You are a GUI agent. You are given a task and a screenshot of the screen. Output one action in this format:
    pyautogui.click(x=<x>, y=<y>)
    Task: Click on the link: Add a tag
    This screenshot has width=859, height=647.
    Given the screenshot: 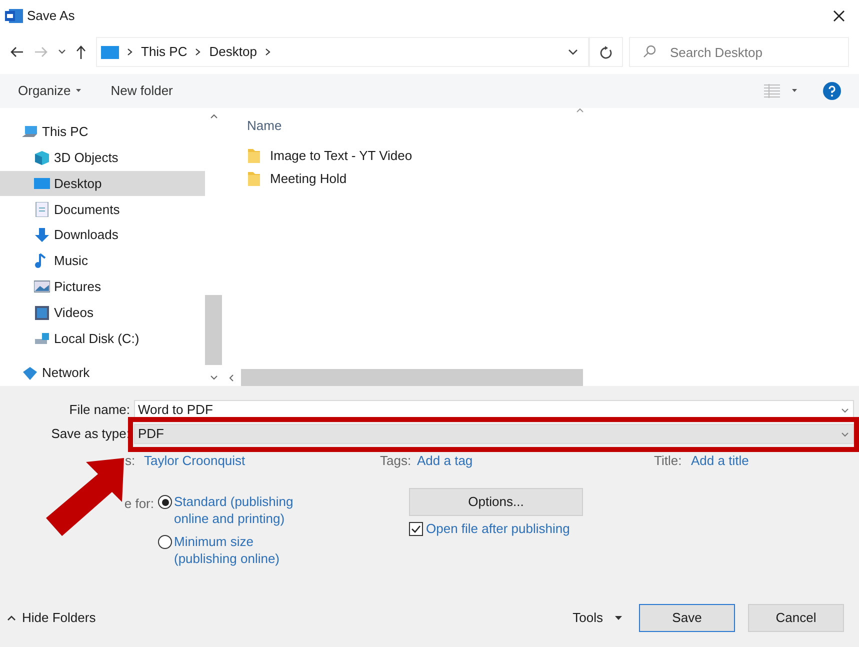 What is the action you would take?
    pyautogui.click(x=445, y=461)
    